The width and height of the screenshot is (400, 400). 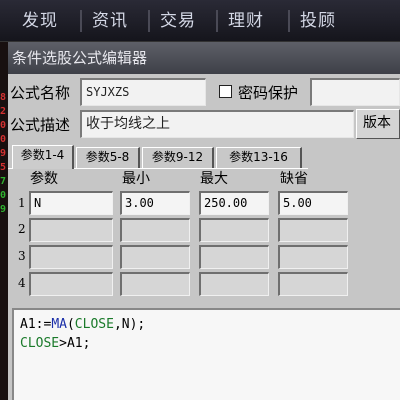 What do you see at coordinates (217, 124) in the screenshot?
I see `formula-desc-input: 收于均线之上` at bounding box center [217, 124].